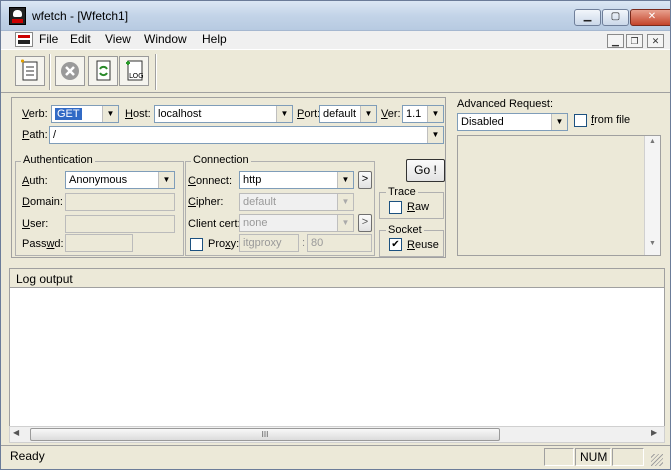 The image size is (671, 470). Describe the element at coordinates (120, 180) in the screenshot. I see `auth-select: Anonymous ▼` at that location.